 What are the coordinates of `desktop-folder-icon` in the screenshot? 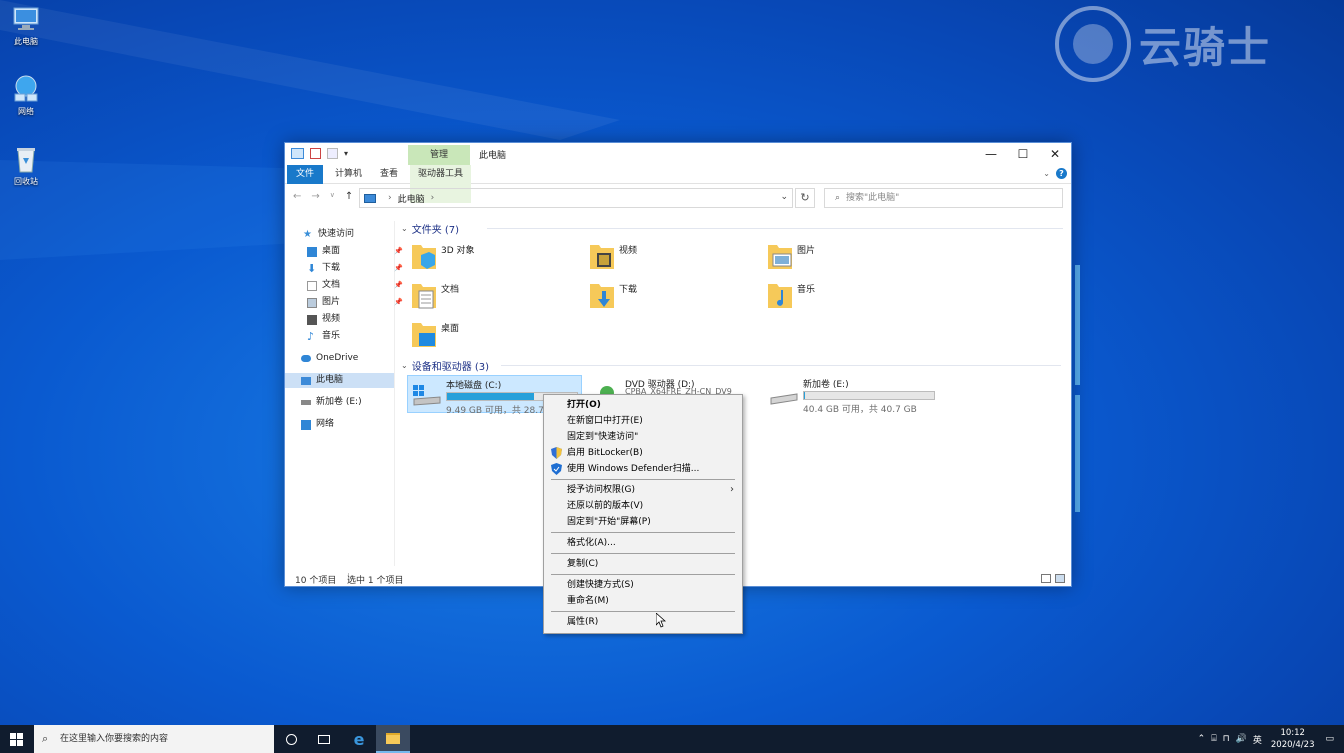 It's located at (312, 251).